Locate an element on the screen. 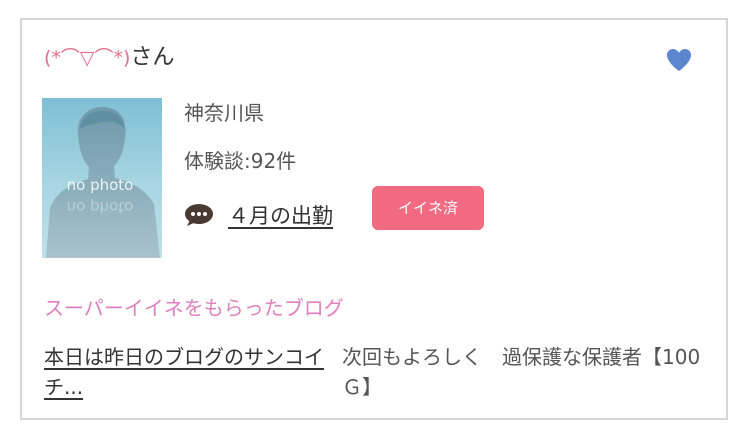  region-text: 神奈川県 is located at coordinates (224, 113).